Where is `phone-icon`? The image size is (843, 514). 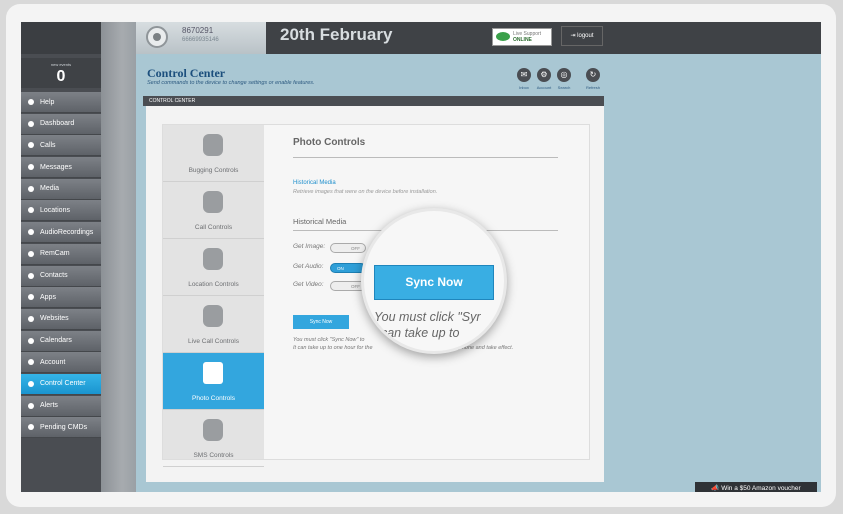 phone-icon is located at coordinates (31, 145).